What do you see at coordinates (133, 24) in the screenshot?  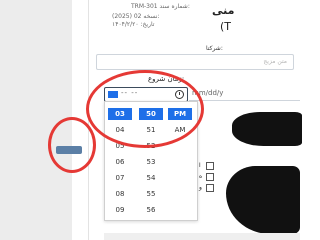 I see `date-meta: تاریخ: ۱۴۰۴/۲/۲۰` at bounding box center [133, 24].